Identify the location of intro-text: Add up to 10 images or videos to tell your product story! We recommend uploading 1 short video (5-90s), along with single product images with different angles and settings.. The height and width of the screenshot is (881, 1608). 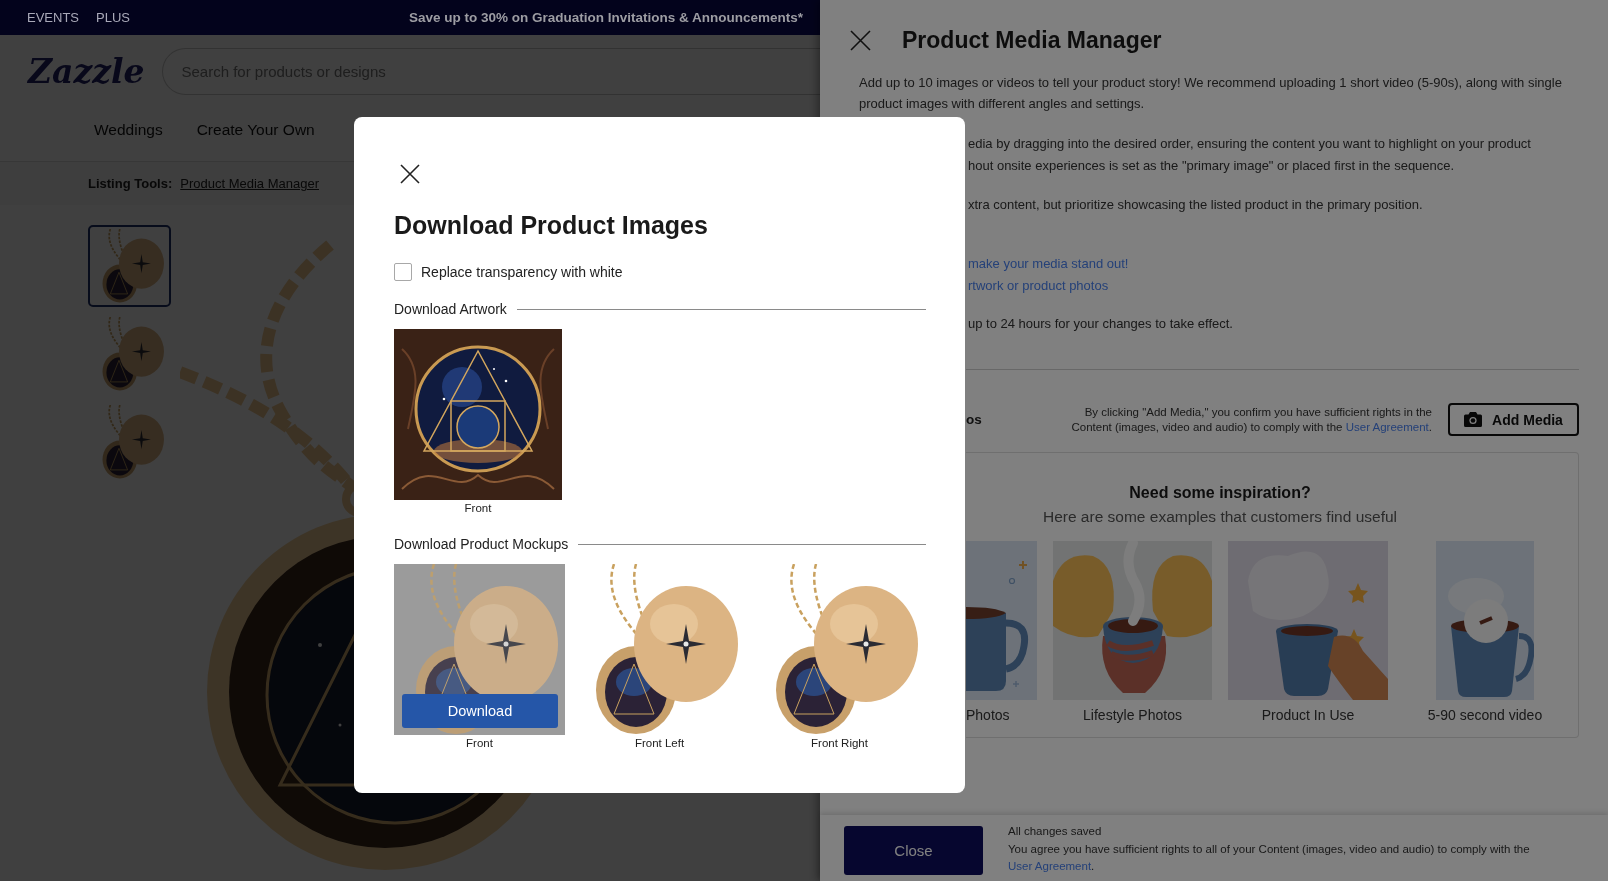
(1211, 93).